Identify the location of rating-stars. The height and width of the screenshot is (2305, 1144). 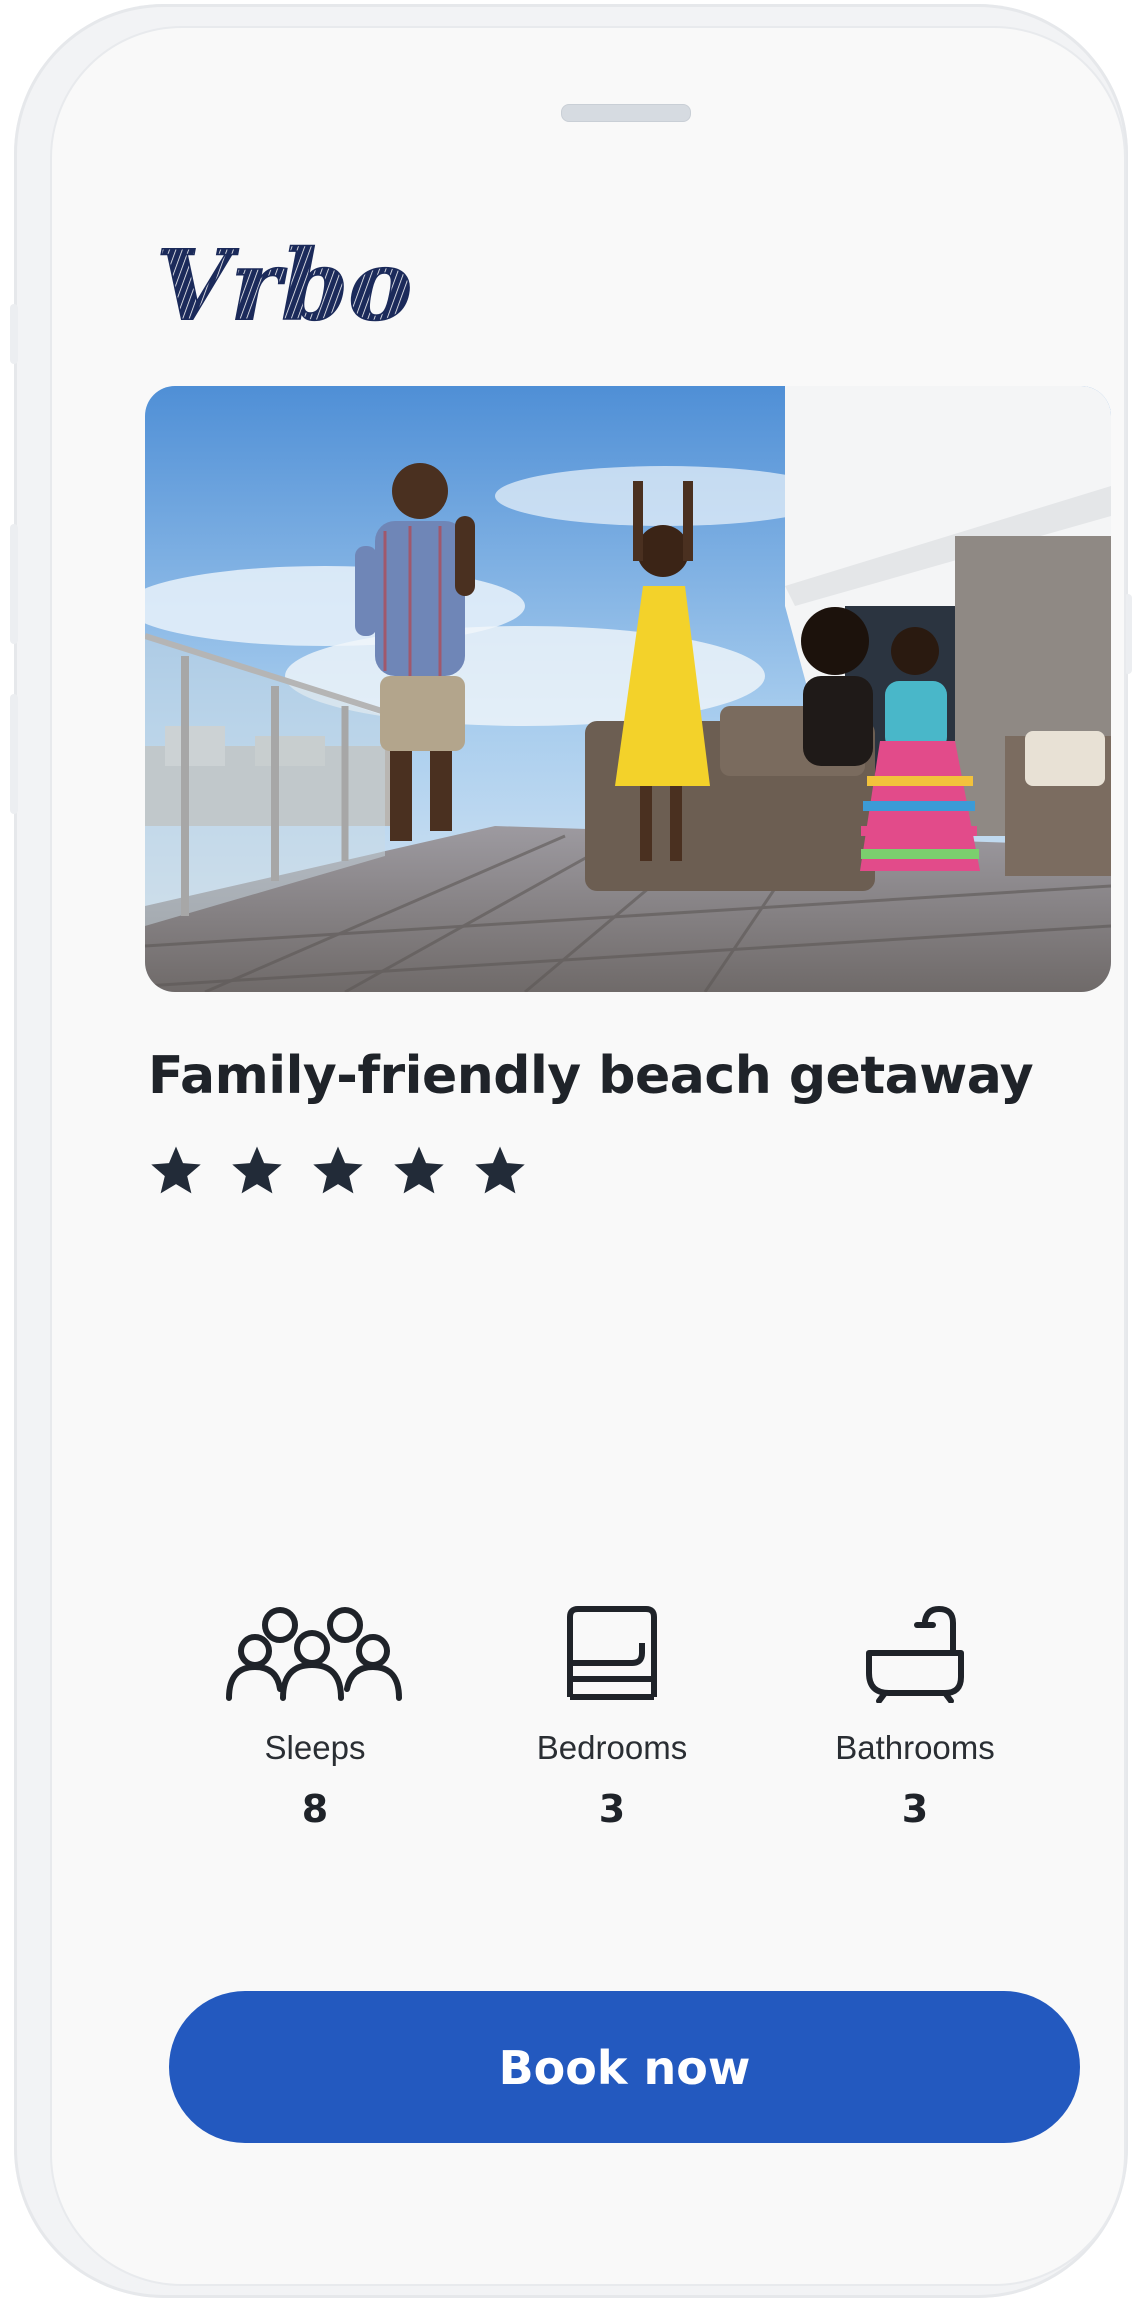
(338, 1171).